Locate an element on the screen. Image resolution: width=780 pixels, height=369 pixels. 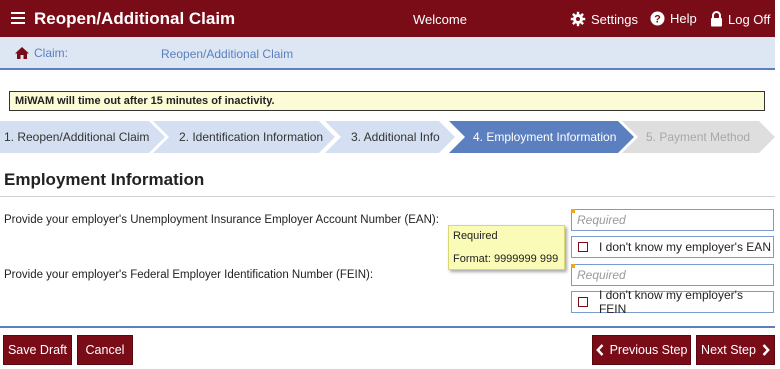
hamburger-icon is located at coordinates (18, 18).